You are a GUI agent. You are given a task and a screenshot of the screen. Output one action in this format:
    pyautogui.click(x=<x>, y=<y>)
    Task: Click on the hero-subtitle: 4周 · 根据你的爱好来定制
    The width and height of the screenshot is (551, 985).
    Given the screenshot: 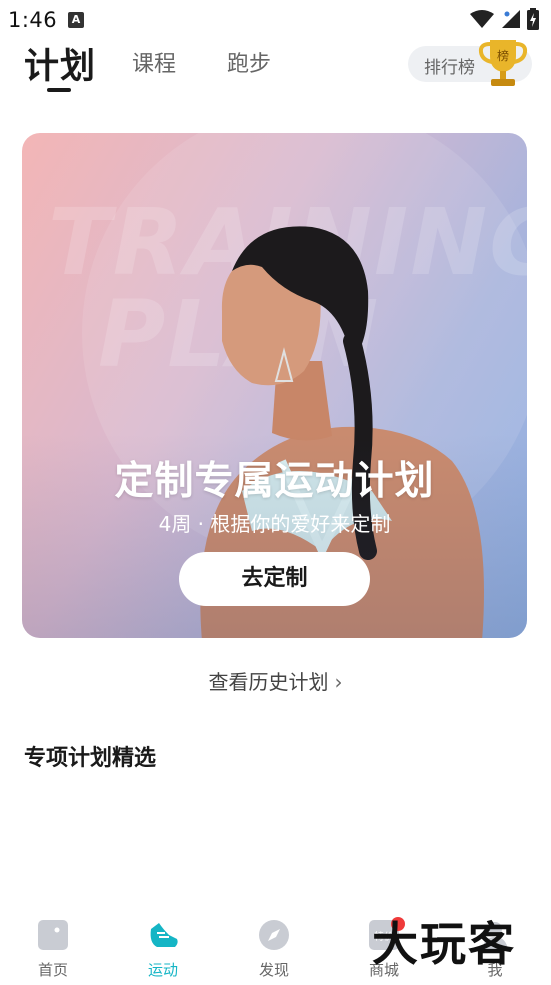 What is the action you would take?
    pyautogui.click(x=274, y=524)
    